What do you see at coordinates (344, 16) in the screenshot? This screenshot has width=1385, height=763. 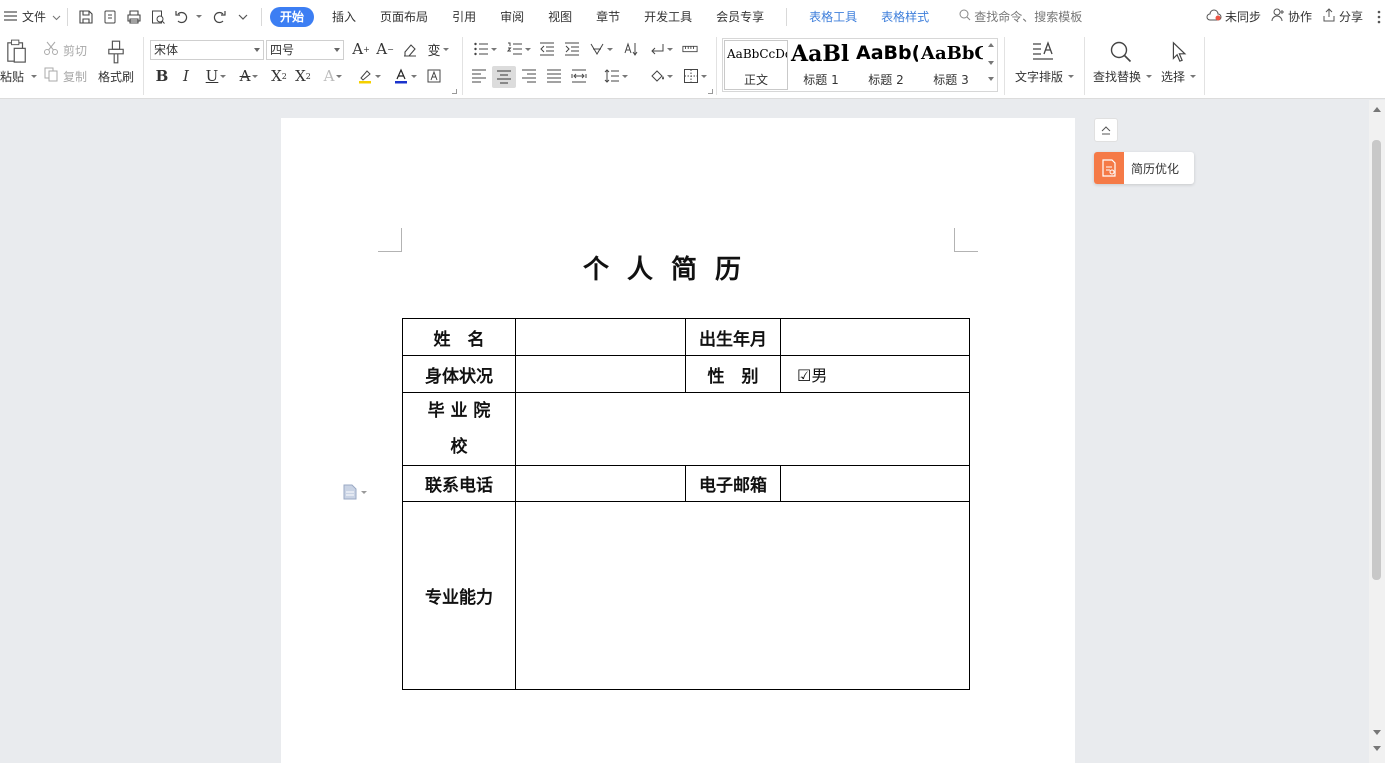 I see `tab-1: 插入` at bounding box center [344, 16].